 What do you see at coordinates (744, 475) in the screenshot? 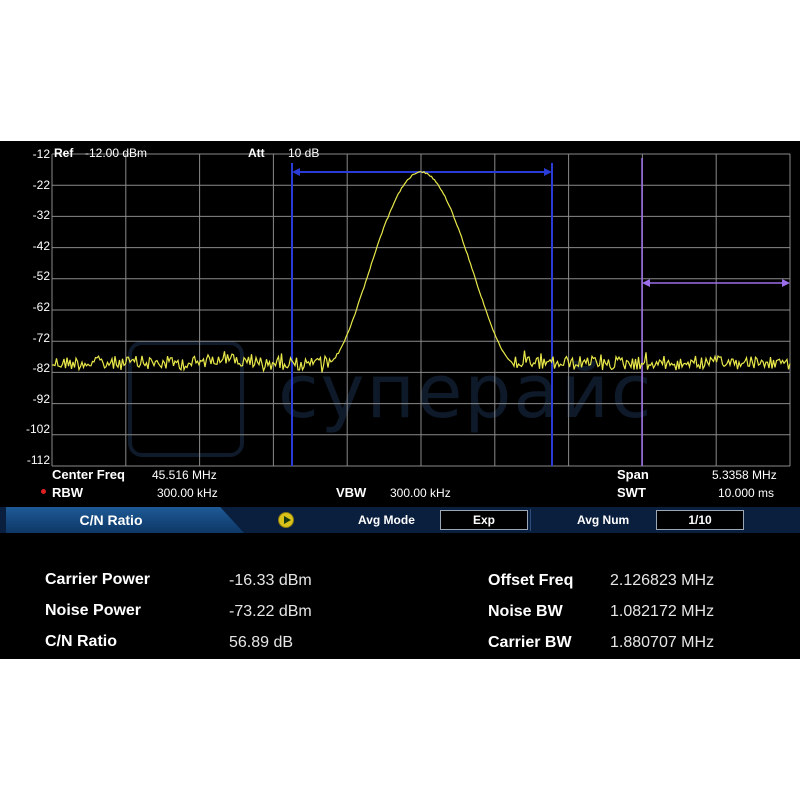
I see `span-value: 5.3358 MHz` at bounding box center [744, 475].